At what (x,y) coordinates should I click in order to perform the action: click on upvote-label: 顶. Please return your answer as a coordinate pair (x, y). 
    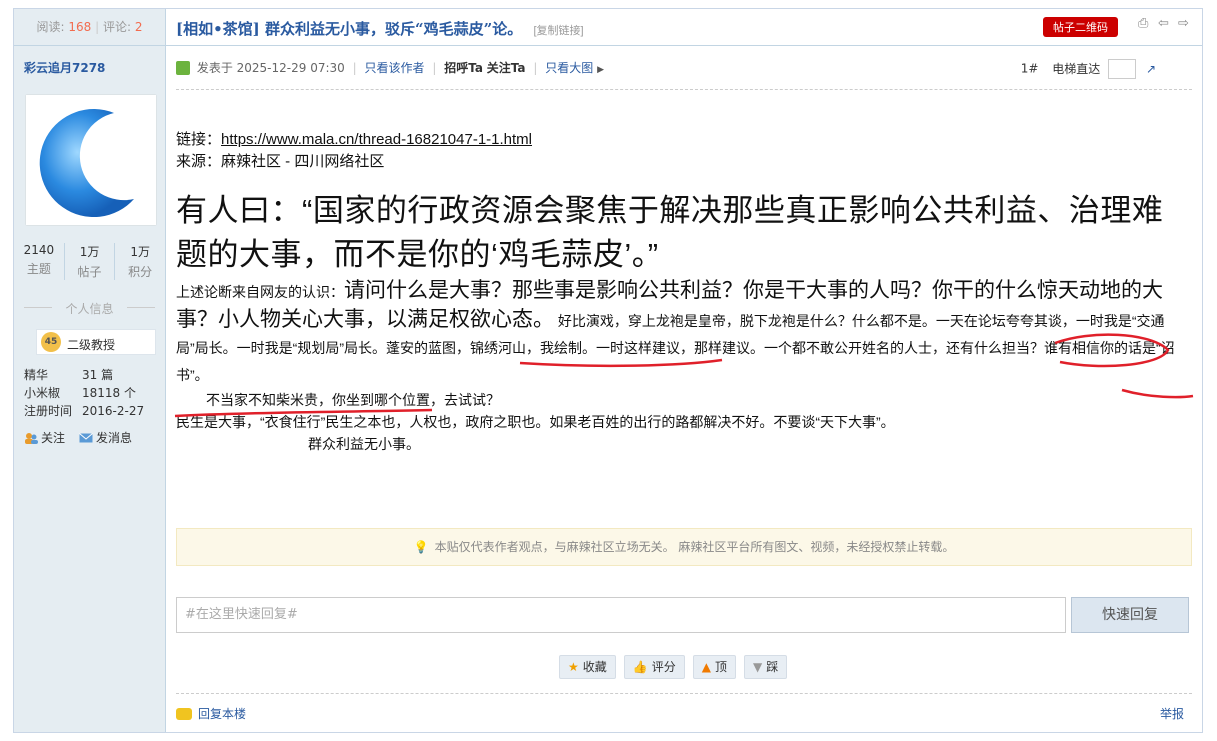
    Looking at the image, I should click on (720, 667).